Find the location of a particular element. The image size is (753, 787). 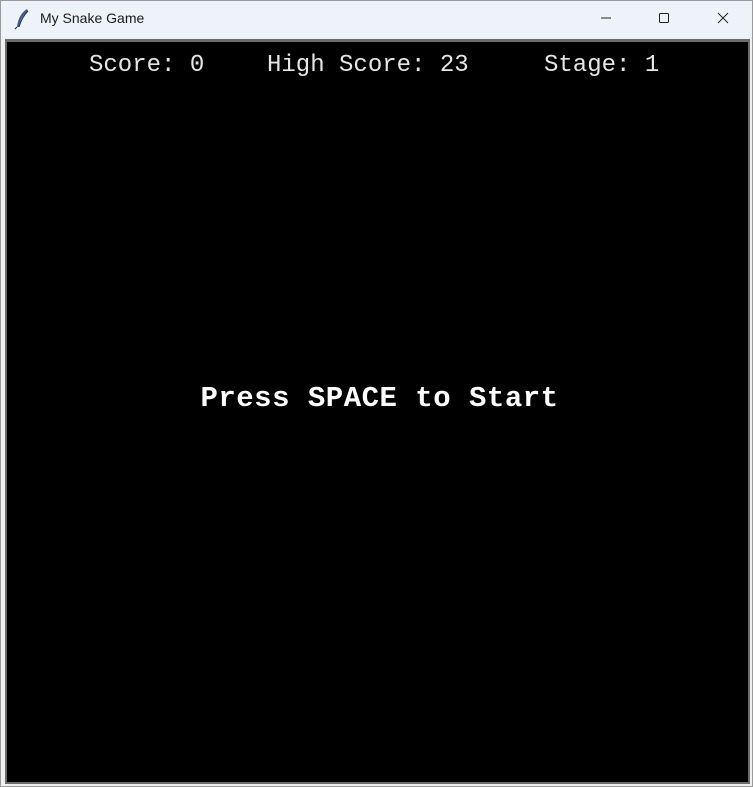

feather-icon is located at coordinates (23, 19).